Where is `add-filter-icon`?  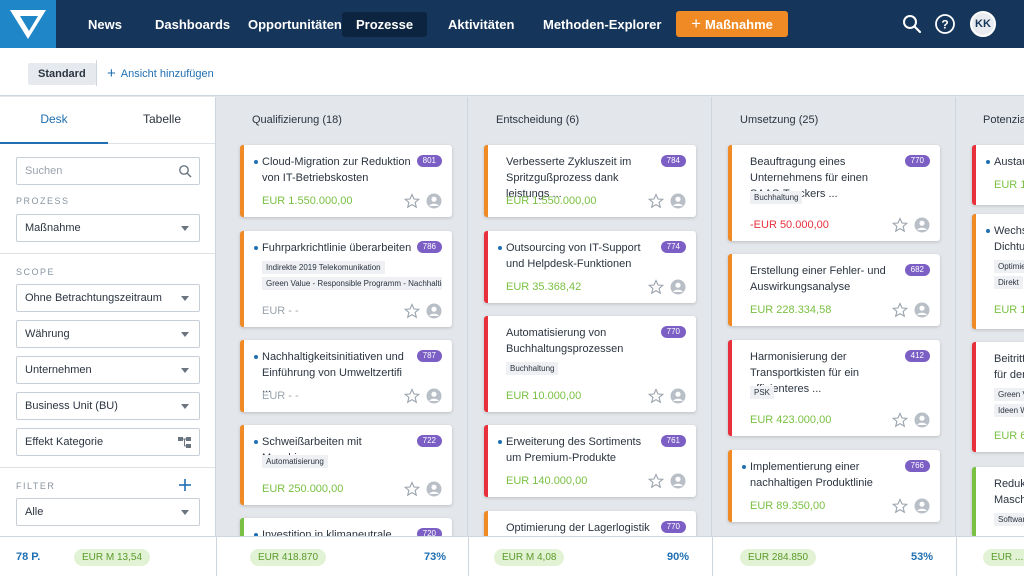
add-filter-icon is located at coordinates (185, 485).